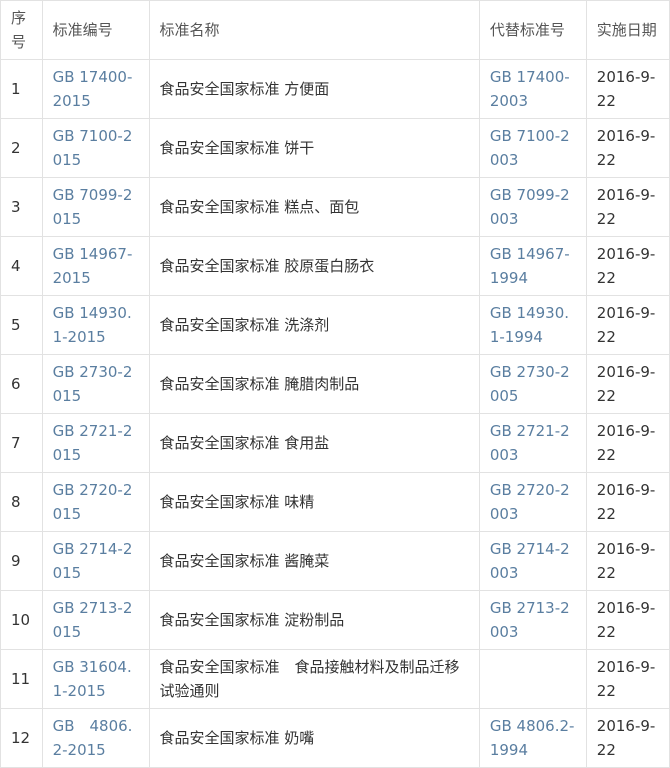 This screenshot has height=768, width=670. Describe the element at coordinates (532, 561) in the screenshot. I see `replaced-standard: GB 2714-2003` at that location.